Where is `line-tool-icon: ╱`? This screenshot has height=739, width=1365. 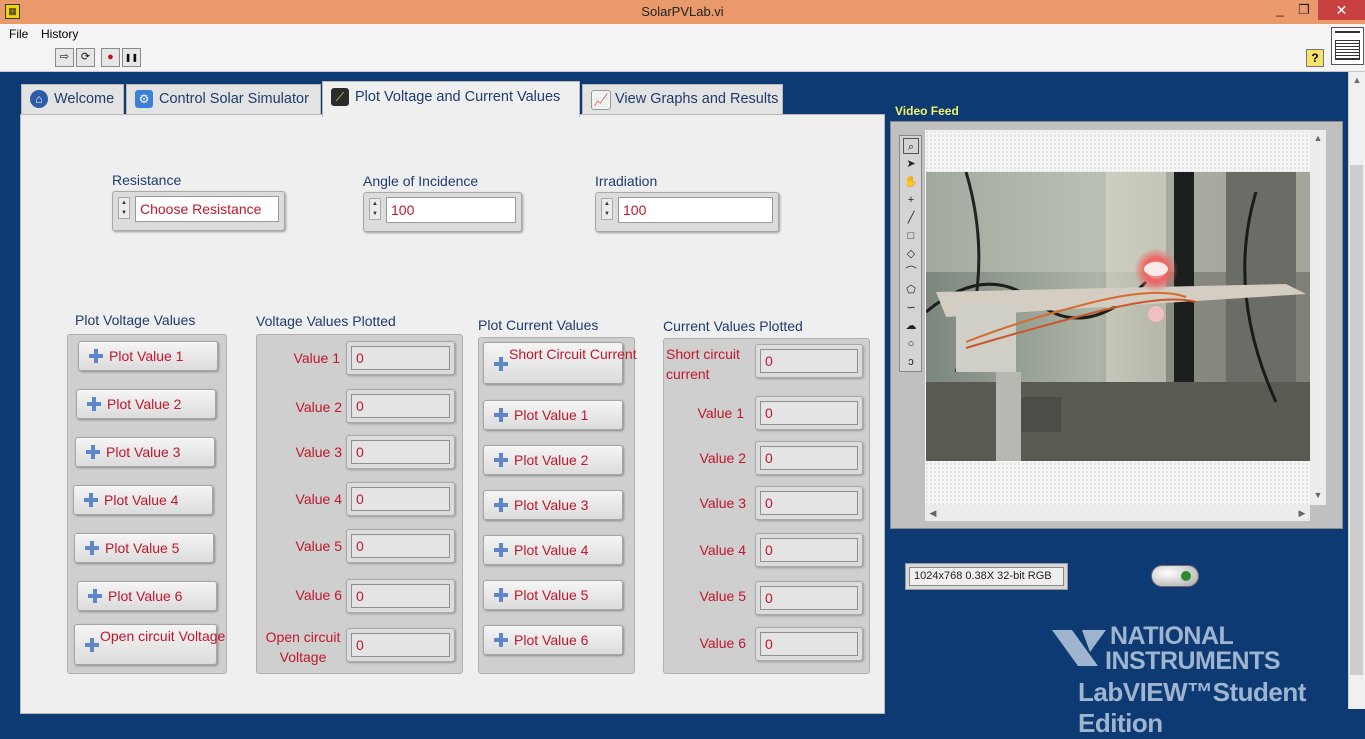
line-tool-icon: ╱ is located at coordinates (911, 218).